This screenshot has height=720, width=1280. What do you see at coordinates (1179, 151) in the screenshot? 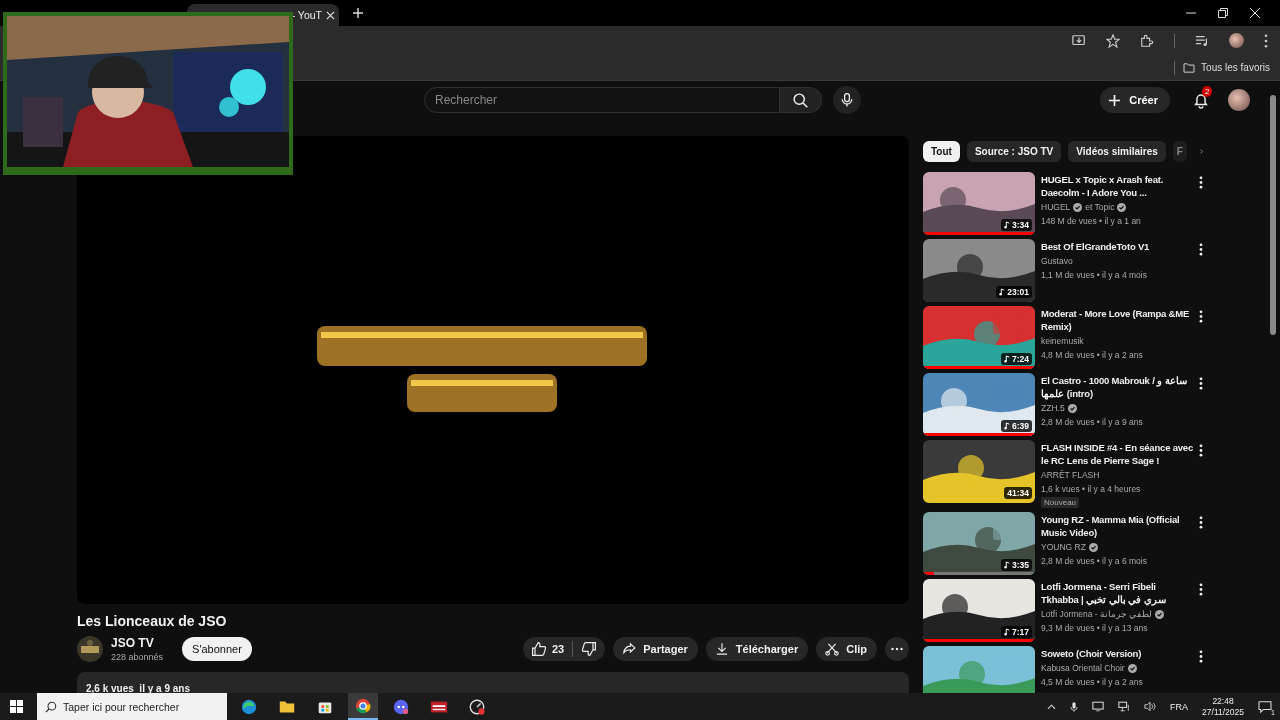
I see `filter-chip: F` at bounding box center [1179, 151].